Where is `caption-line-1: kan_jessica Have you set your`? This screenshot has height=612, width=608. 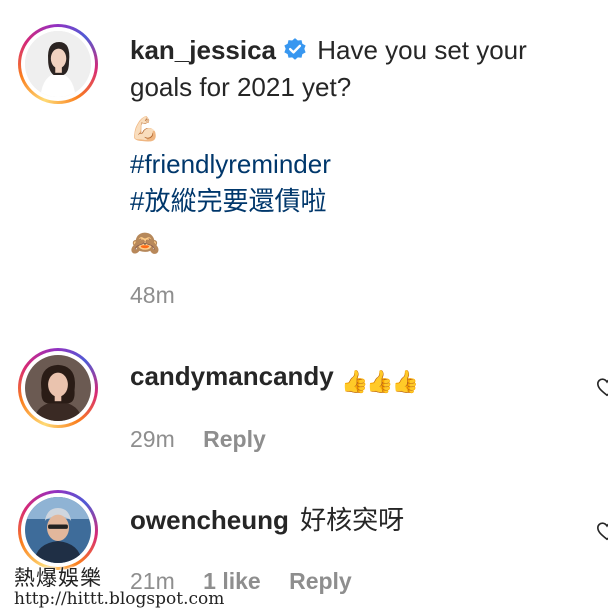 caption-line-1: kan_jessica Have you set your is located at coordinates (328, 50).